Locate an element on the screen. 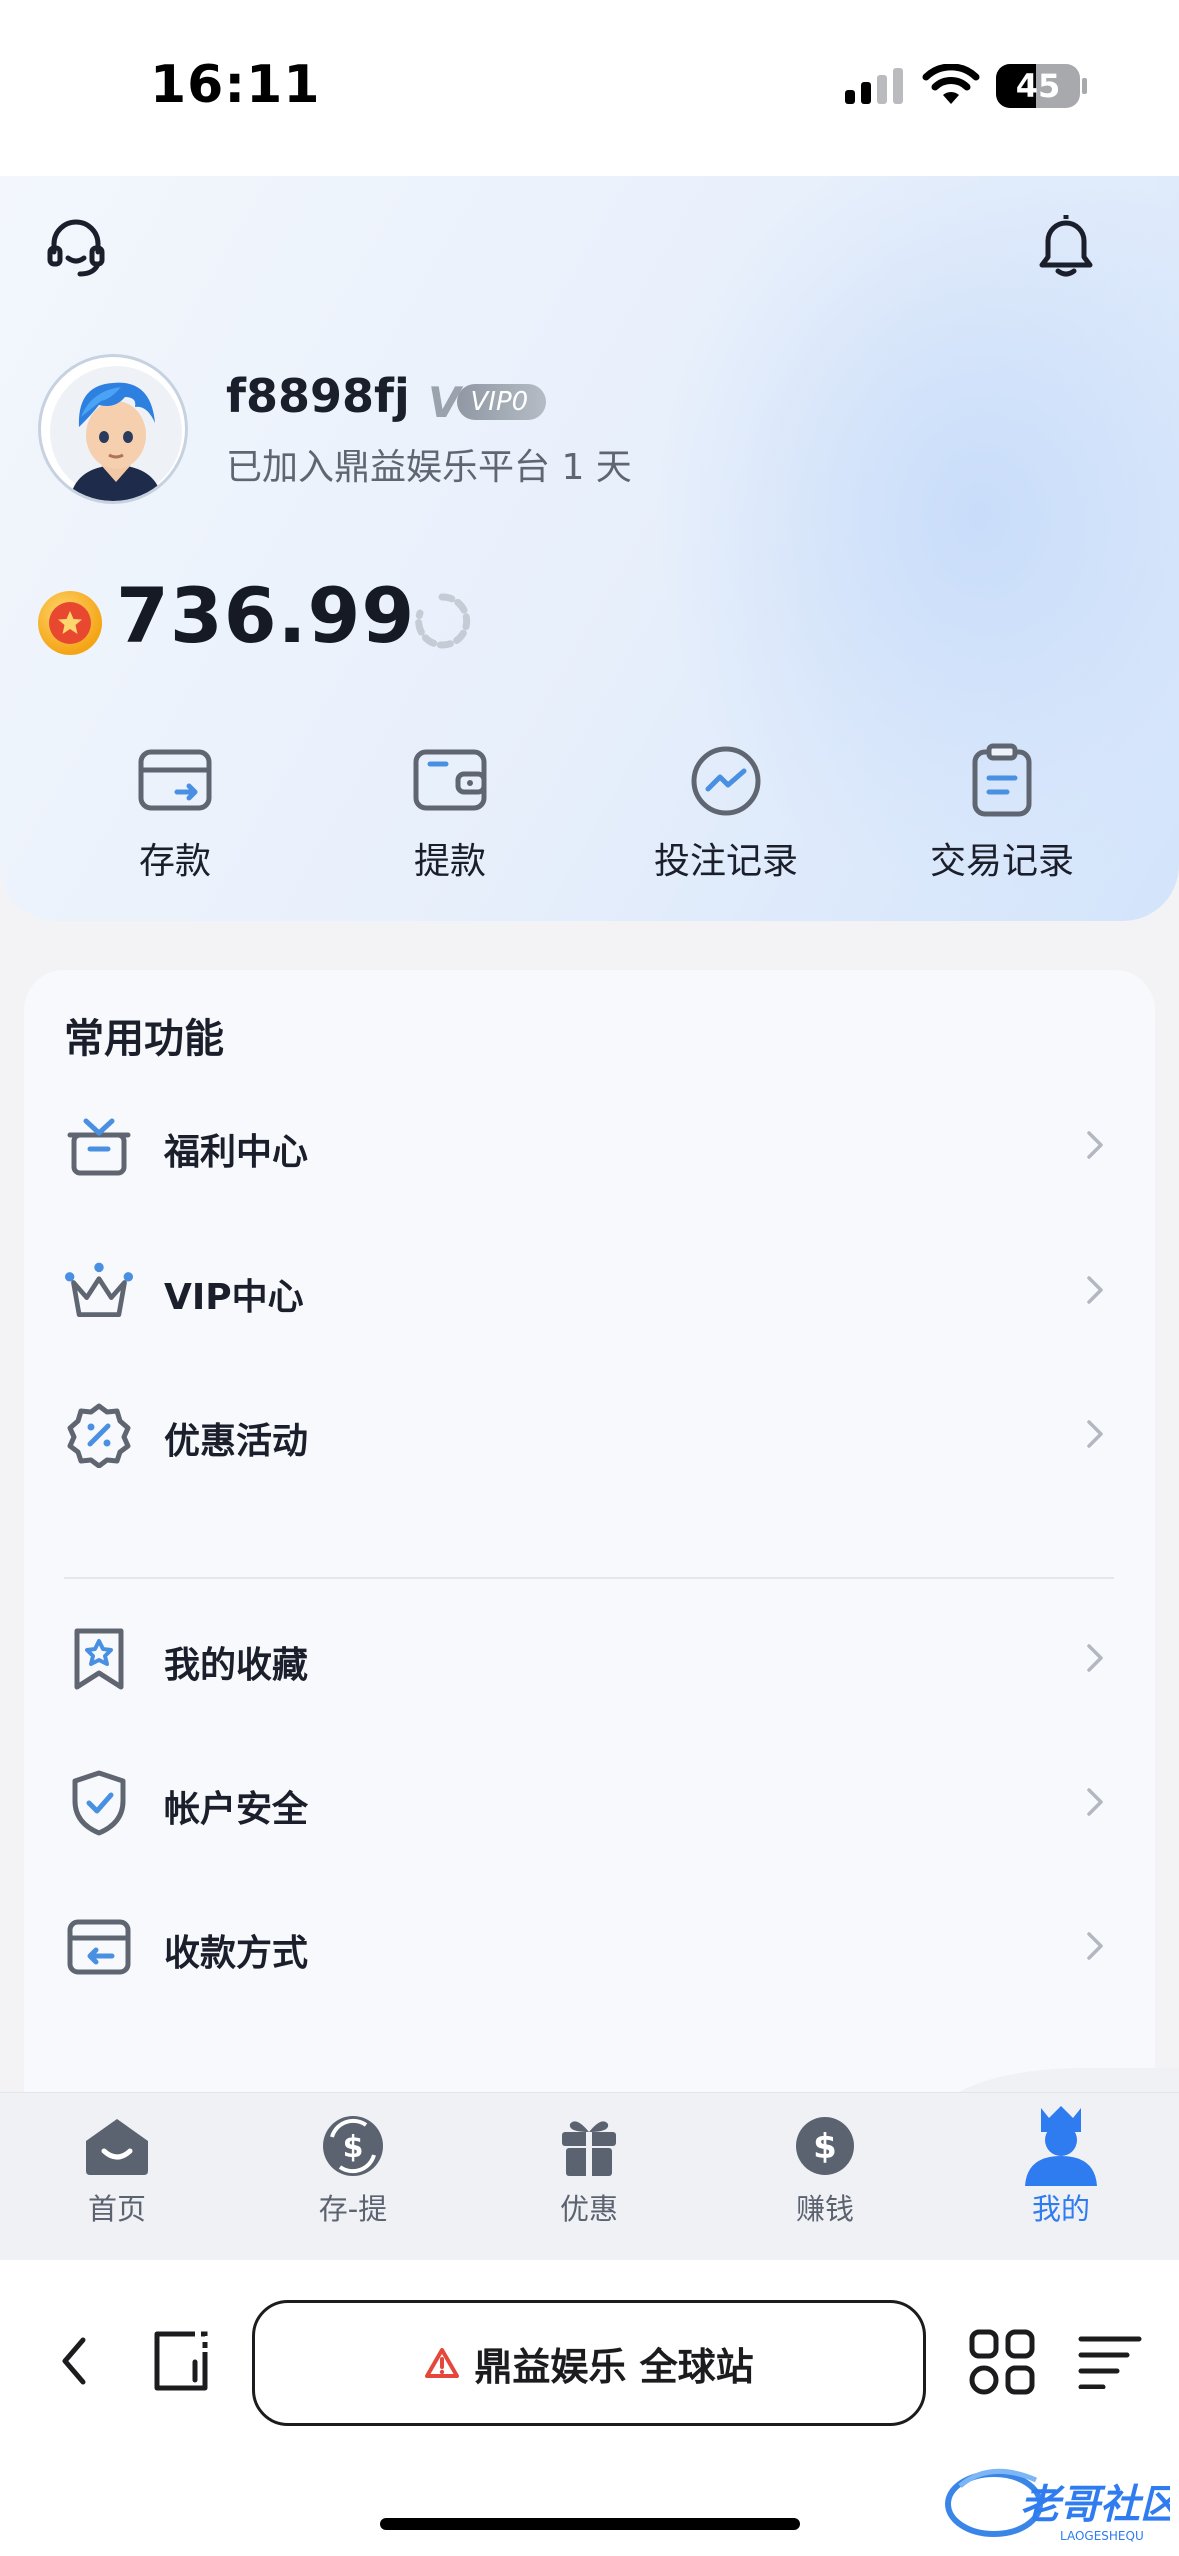 This screenshot has width=1179, height=2556. dollar-coin-icon: $ is located at coordinates (825, 2146).